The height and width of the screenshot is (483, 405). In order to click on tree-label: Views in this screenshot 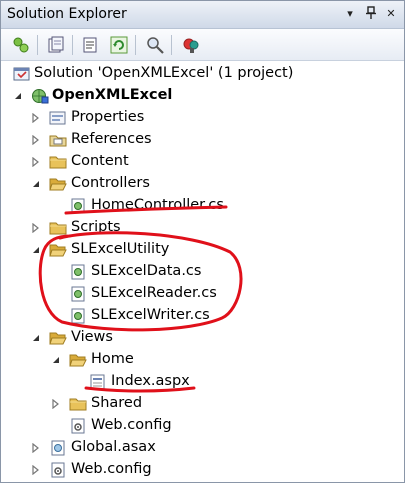, I will do `click(92, 337)`.